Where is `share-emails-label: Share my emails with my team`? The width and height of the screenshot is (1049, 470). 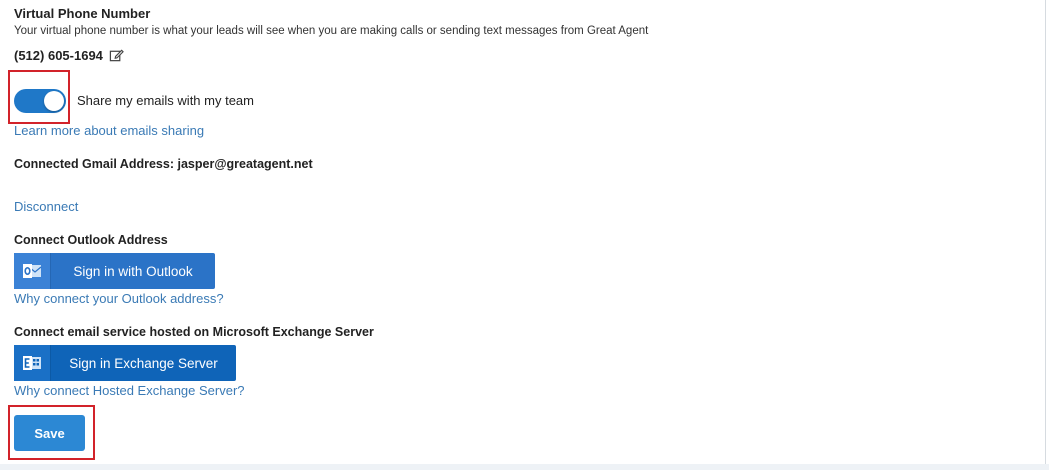 share-emails-label: Share my emails with my team is located at coordinates (165, 100).